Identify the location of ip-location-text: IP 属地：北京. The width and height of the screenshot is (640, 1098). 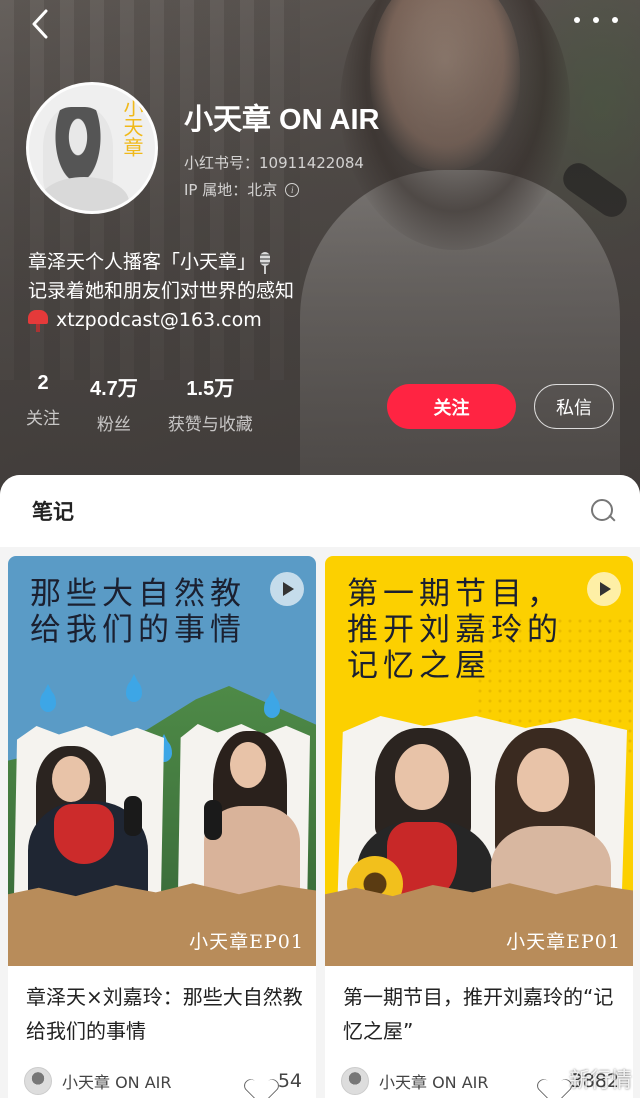
(231, 190).